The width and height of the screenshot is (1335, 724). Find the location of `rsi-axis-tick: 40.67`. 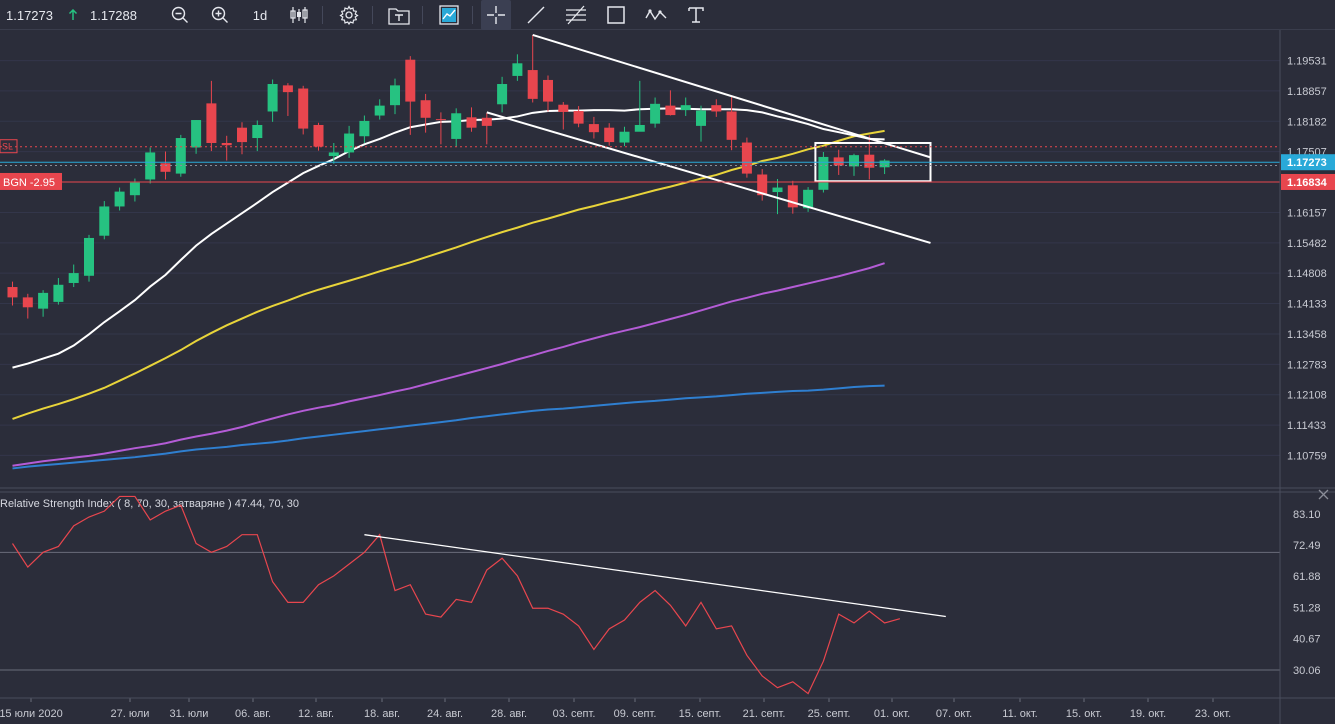

rsi-axis-tick: 40.67 is located at coordinates (1307, 640).